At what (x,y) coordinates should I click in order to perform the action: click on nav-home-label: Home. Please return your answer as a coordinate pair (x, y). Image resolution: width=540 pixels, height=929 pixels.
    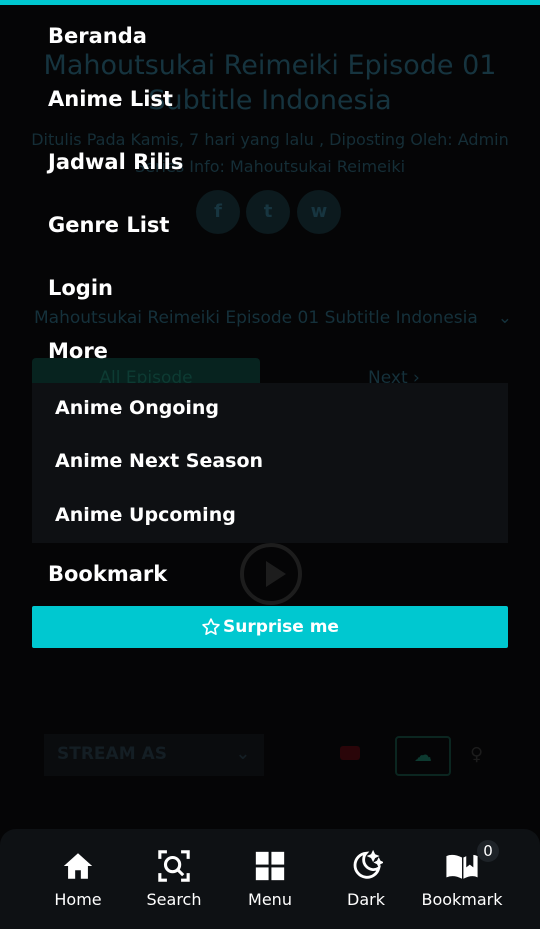
    Looking at the image, I should click on (78, 899).